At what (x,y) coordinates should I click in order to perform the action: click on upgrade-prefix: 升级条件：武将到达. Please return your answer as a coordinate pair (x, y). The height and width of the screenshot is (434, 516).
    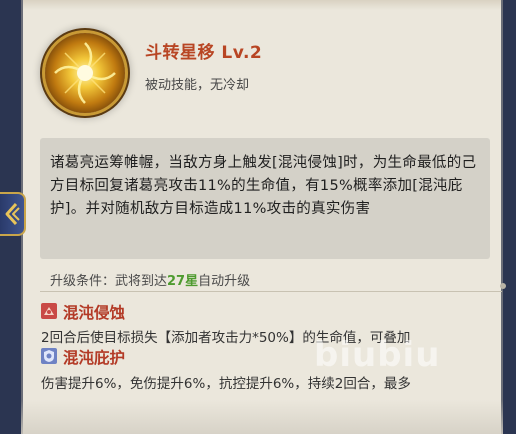
    Looking at the image, I should click on (109, 281).